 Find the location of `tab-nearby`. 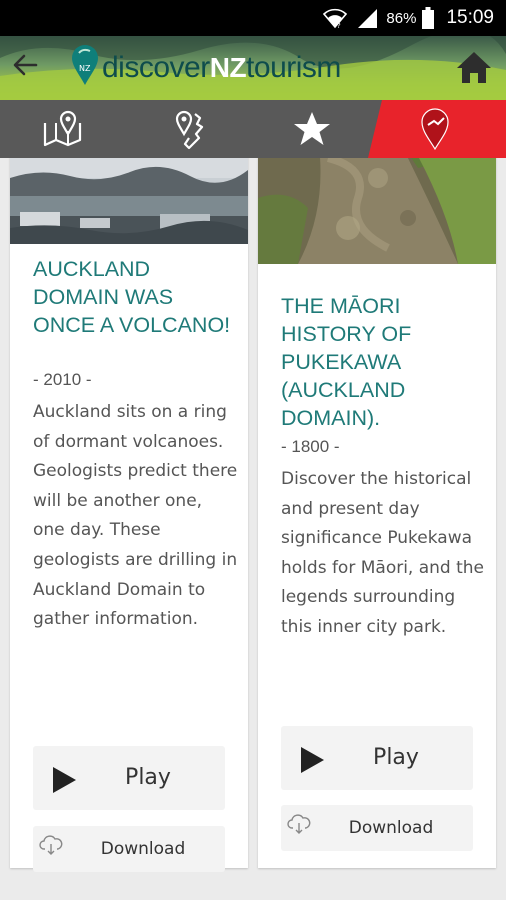

tab-nearby is located at coordinates (435, 129).